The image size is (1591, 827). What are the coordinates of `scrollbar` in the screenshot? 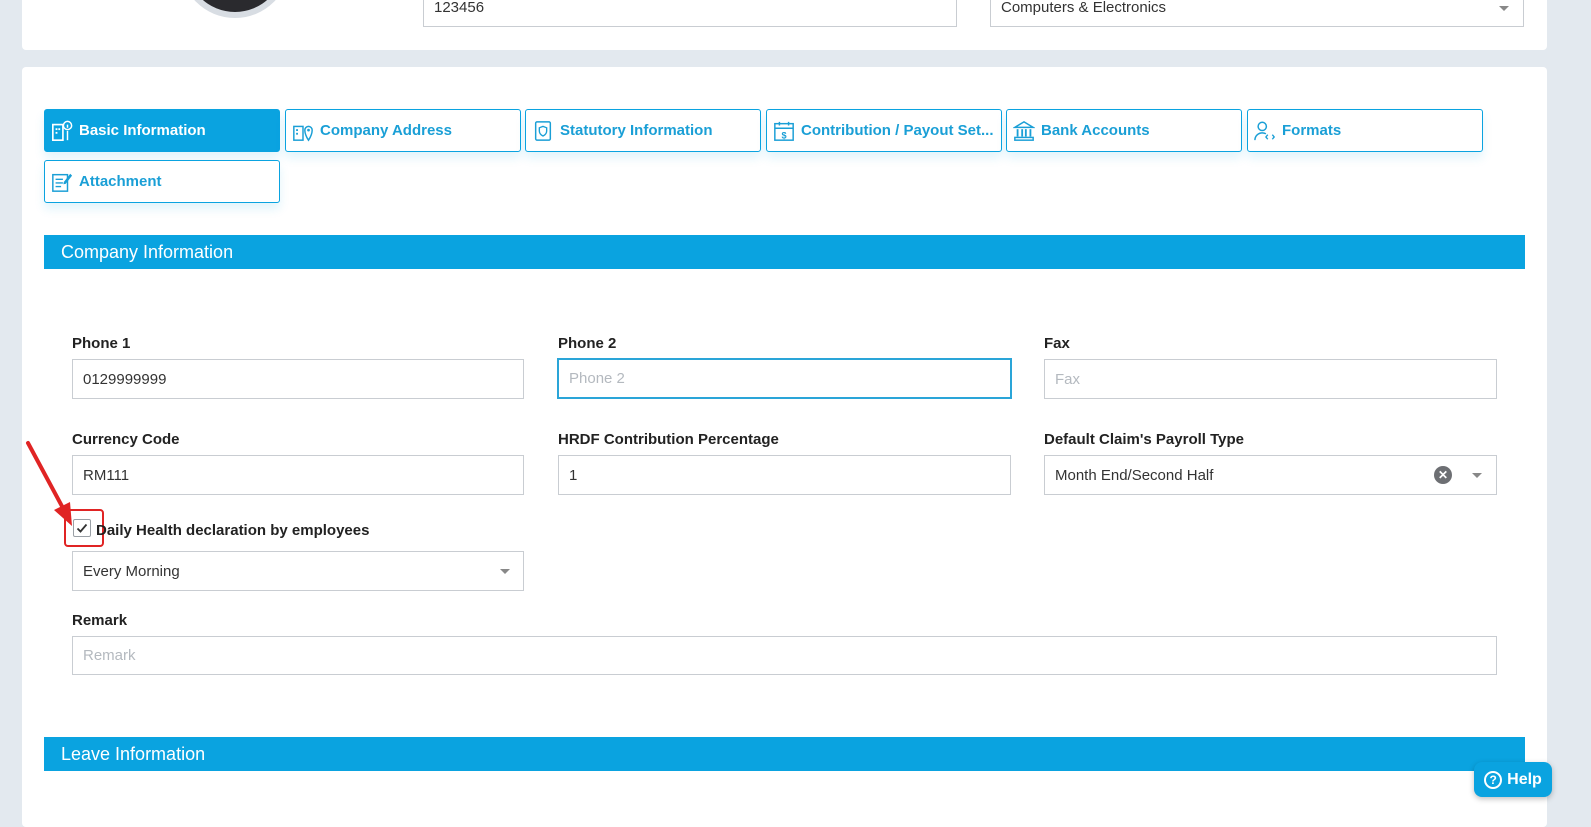 It's located at (1584, 413).